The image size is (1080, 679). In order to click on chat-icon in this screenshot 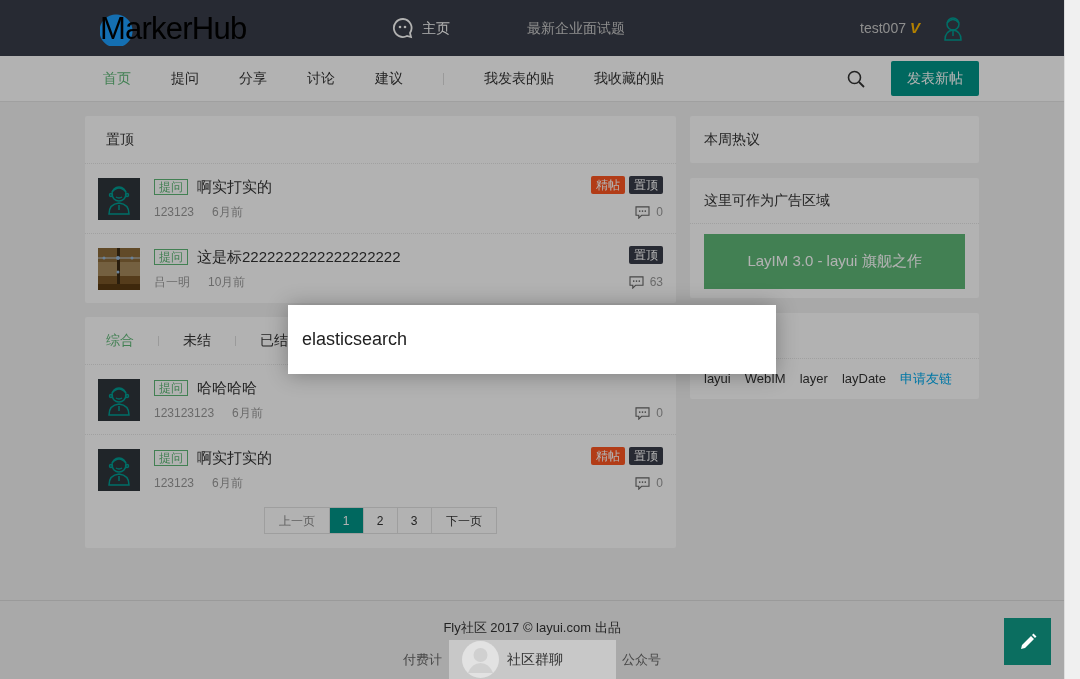, I will do `click(403, 28)`.